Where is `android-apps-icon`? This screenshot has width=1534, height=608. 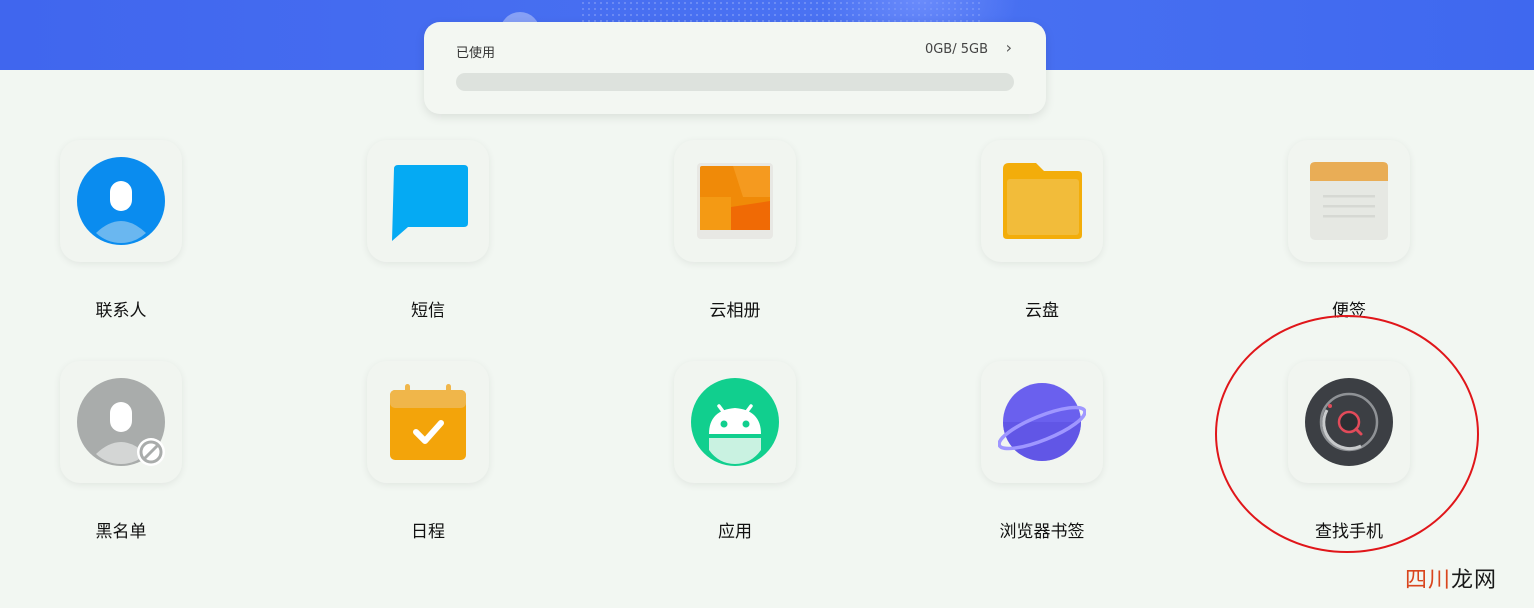 android-apps-icon is located at coordinates (735, 422).